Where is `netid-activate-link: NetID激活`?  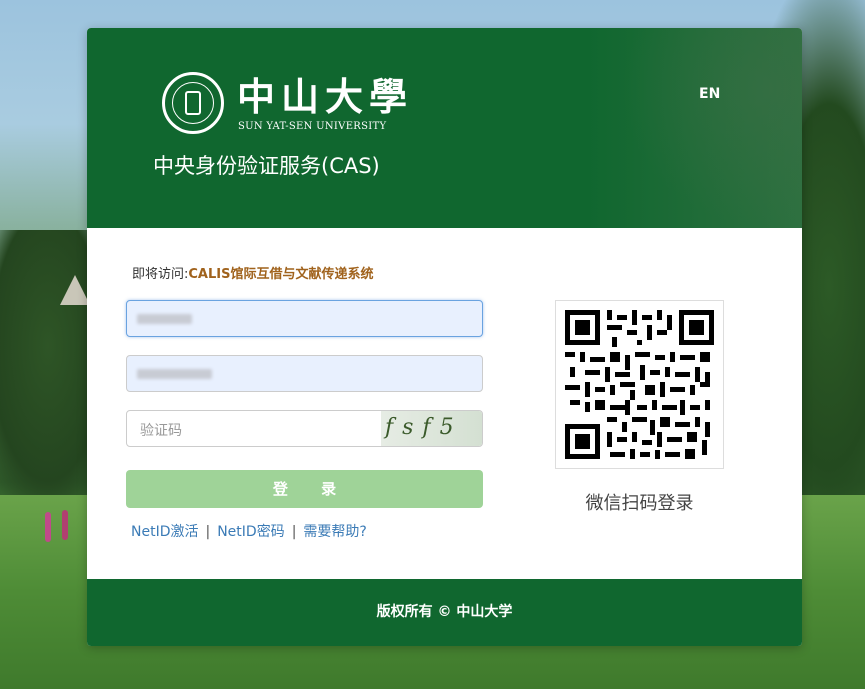
netid-activate-link: NetID激活 is located at coordinates (164, 532).